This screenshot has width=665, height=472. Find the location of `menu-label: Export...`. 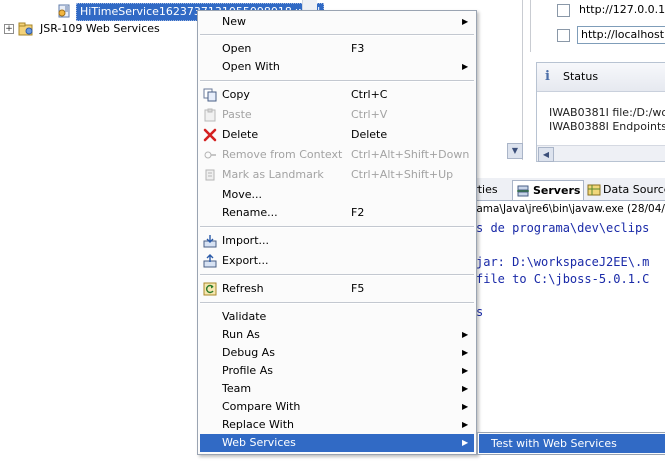

menu-label: Export... is located at coordinates (245, 260).